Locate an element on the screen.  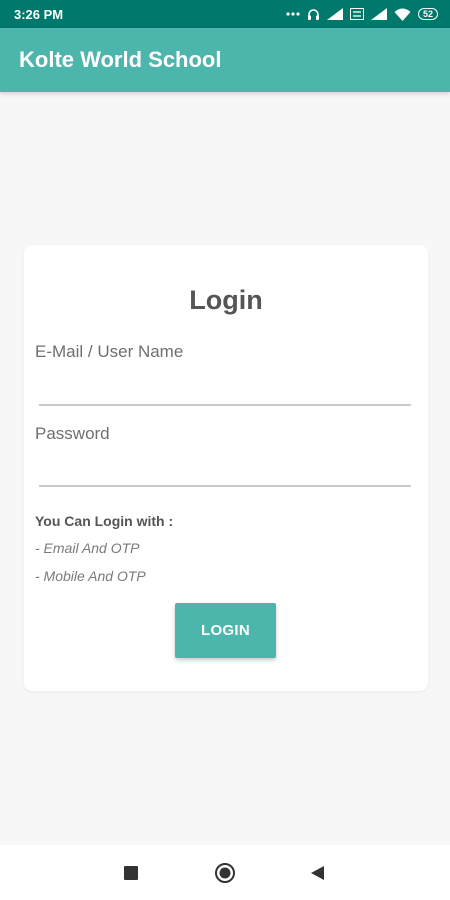
login-title: Login is located at coordinates (226, 300).